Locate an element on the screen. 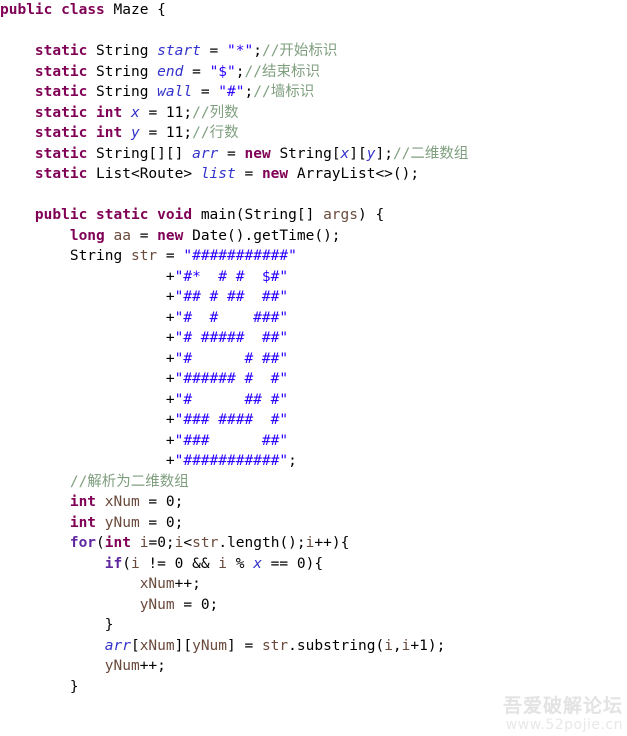 The image size is (627, 736). code-line: if(i != 0 && i % x == 0){ is located at coordinates (234, 564).